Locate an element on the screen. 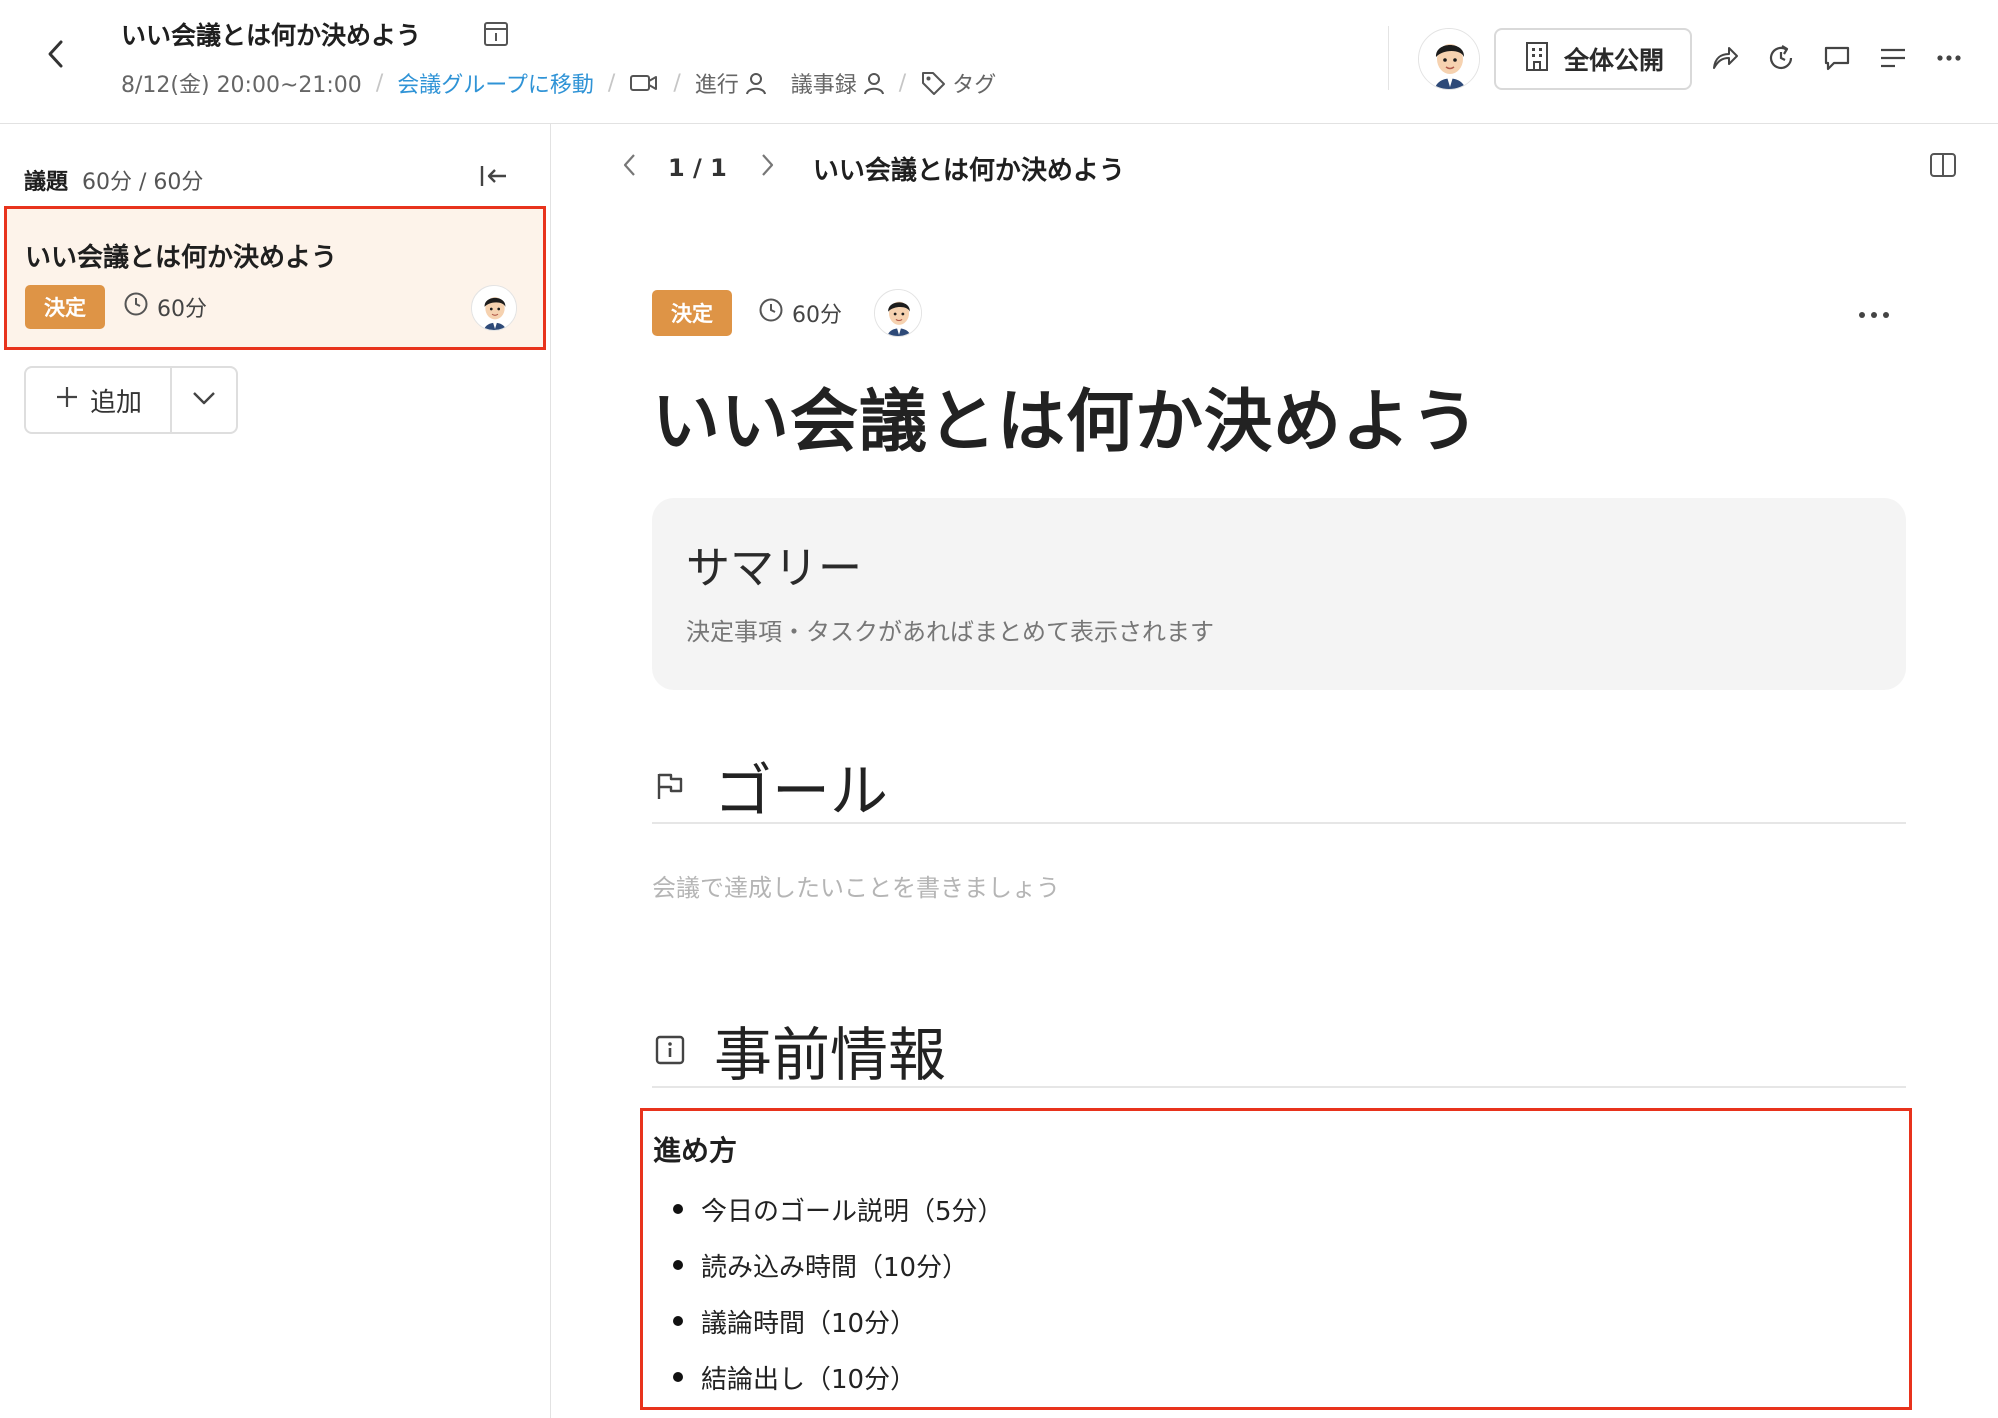  chevron-down-icon is located at coordinates (204, 400).